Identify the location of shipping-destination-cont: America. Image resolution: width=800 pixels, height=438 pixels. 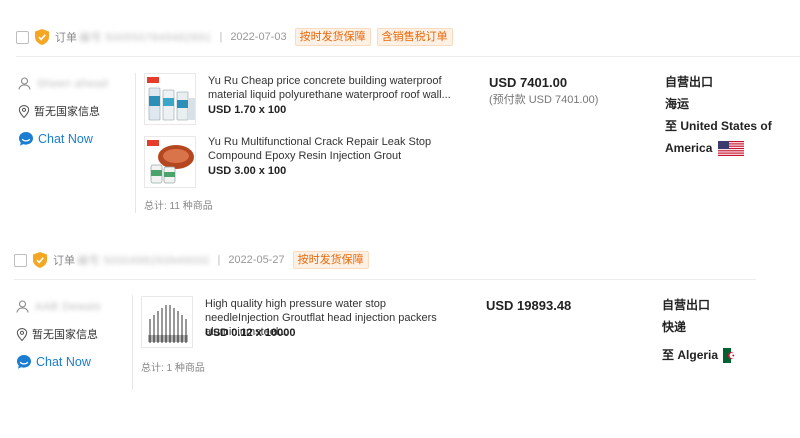
(732, 148).